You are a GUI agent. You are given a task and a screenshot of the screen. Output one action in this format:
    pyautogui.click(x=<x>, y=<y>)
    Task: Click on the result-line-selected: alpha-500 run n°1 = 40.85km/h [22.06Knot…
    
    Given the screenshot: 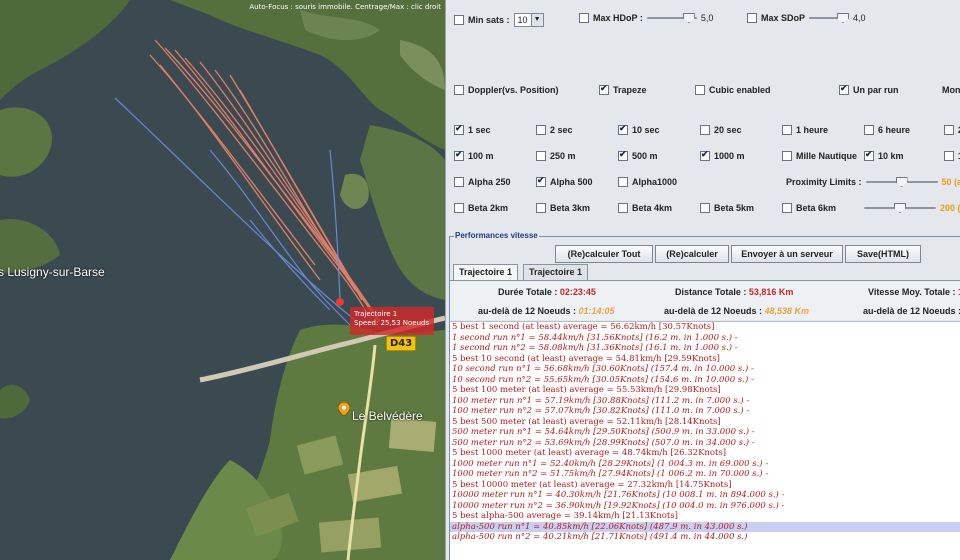 What is the action you would take?
    pyautogui.click(x=705, y=526)
    